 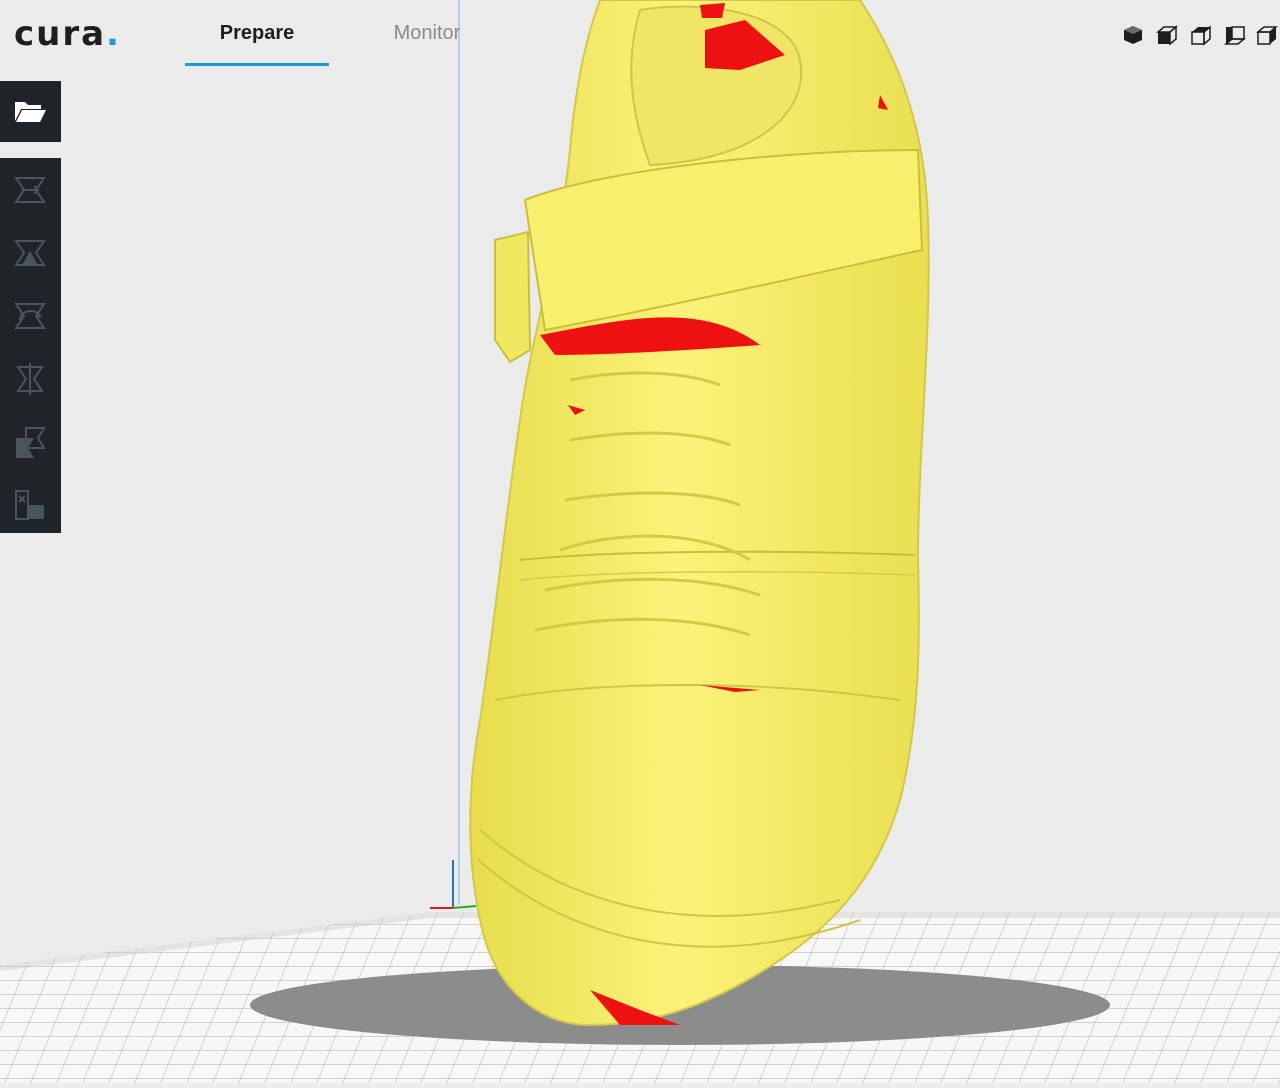 I want to click on top-bar: cura. Prepare Monitor, so click(x=640, y=35).